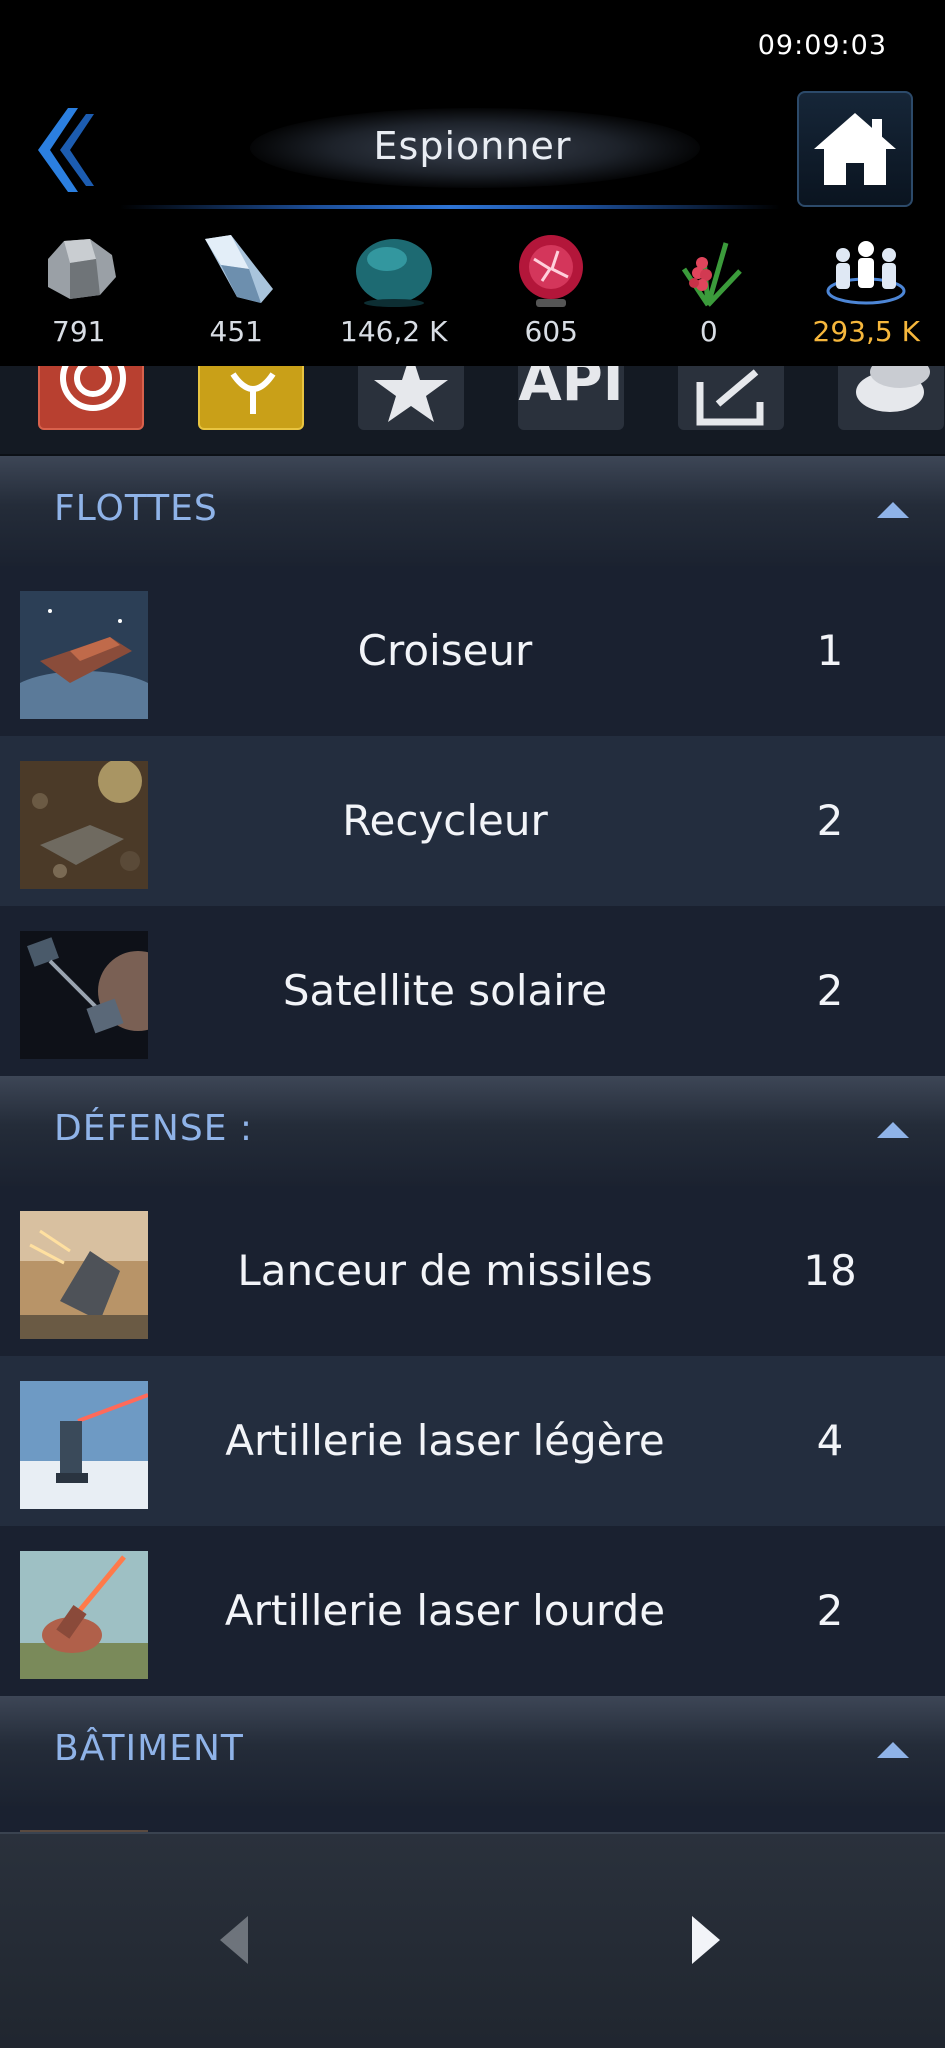 This screenshot has height=2048, width=945. I want to click on resource-population: 293,5 K, so click(866, 292).